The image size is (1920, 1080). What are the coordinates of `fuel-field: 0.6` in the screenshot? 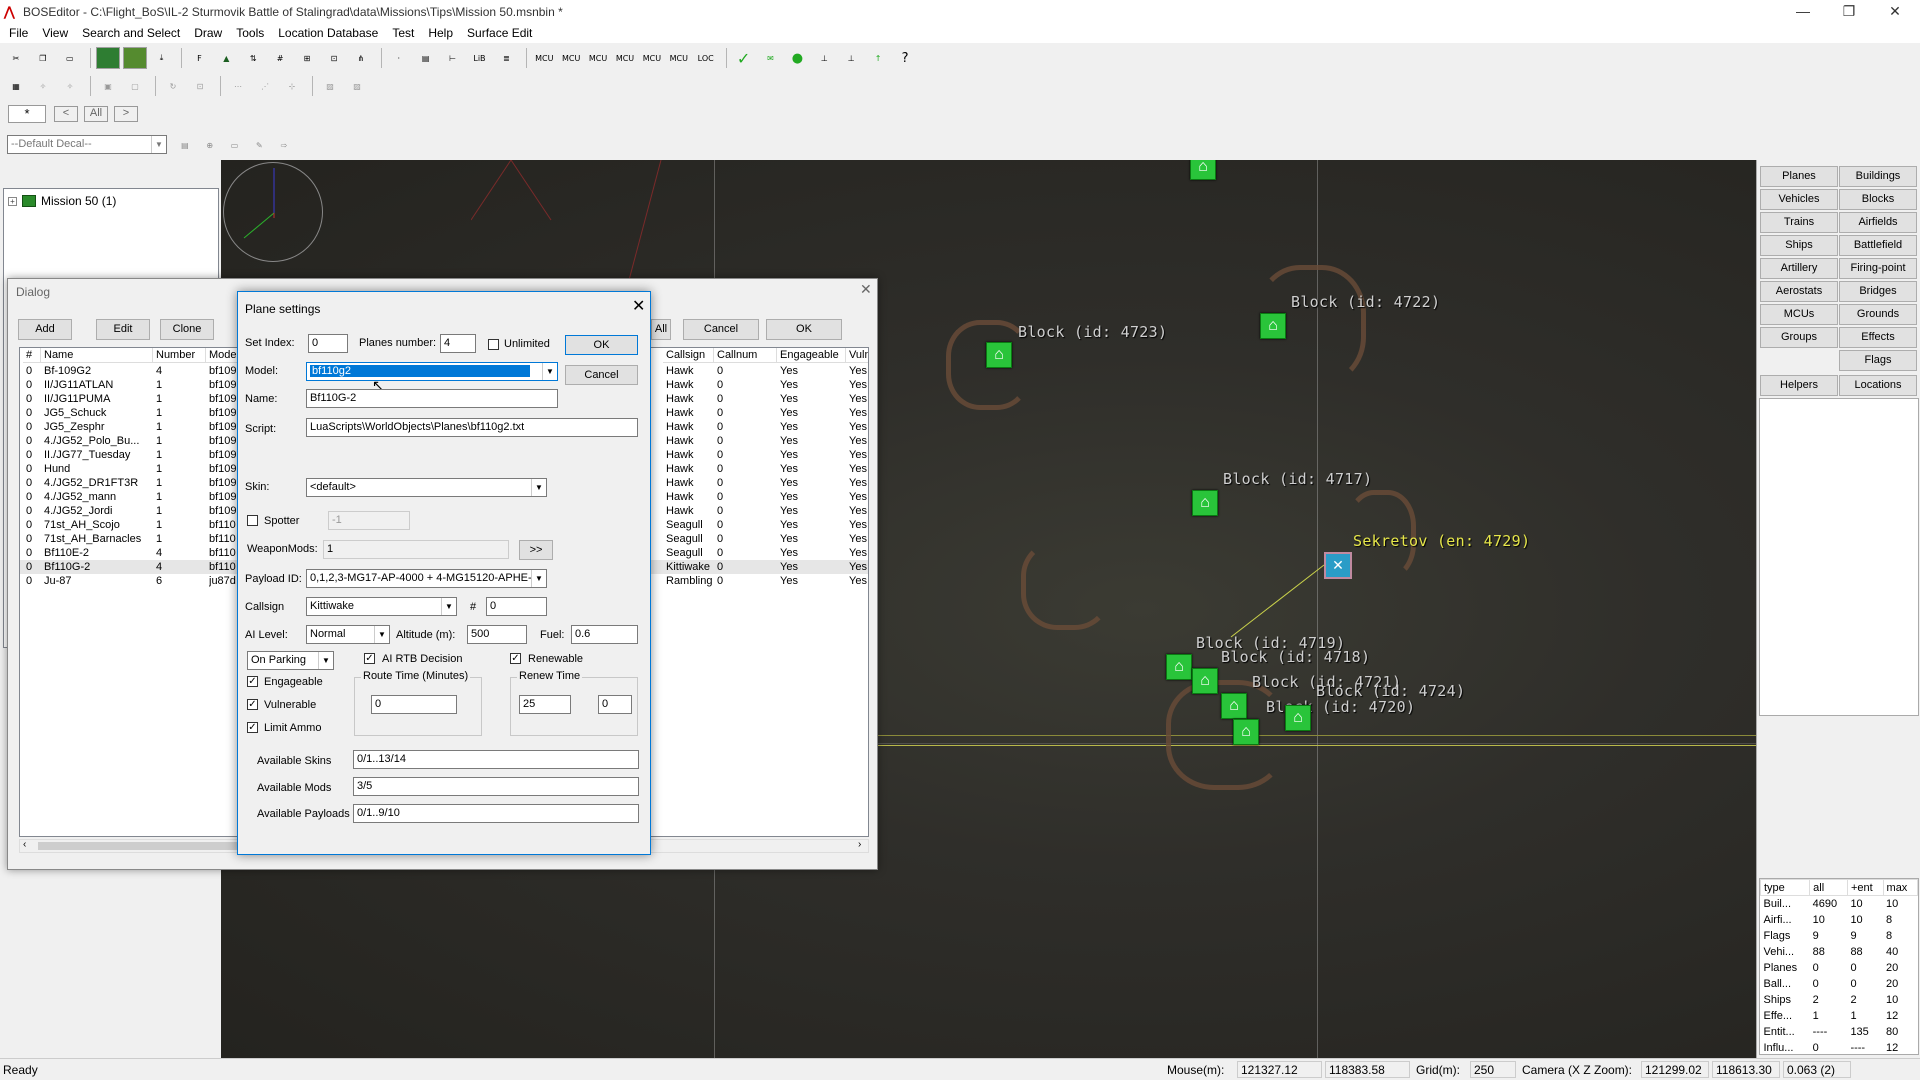 It's located at (604, 634).